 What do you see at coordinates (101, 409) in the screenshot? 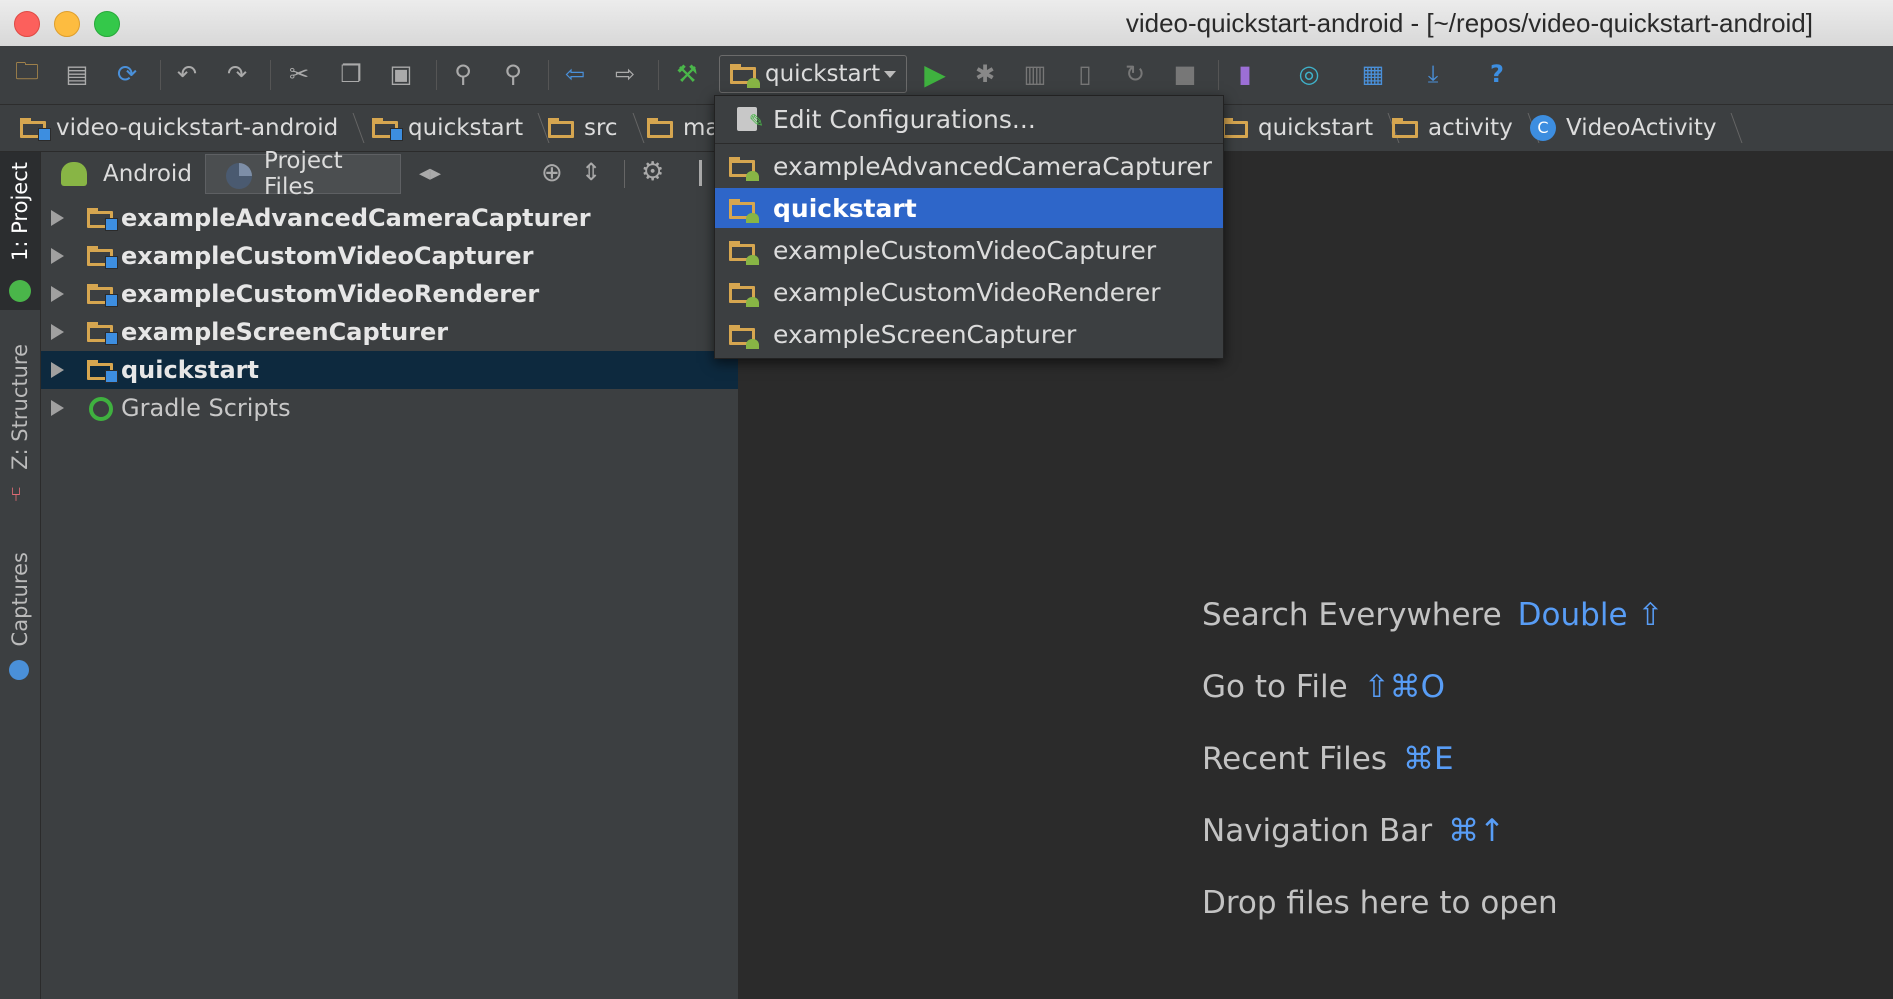
I see `gradle-icon` at bounding box center [101, 409].